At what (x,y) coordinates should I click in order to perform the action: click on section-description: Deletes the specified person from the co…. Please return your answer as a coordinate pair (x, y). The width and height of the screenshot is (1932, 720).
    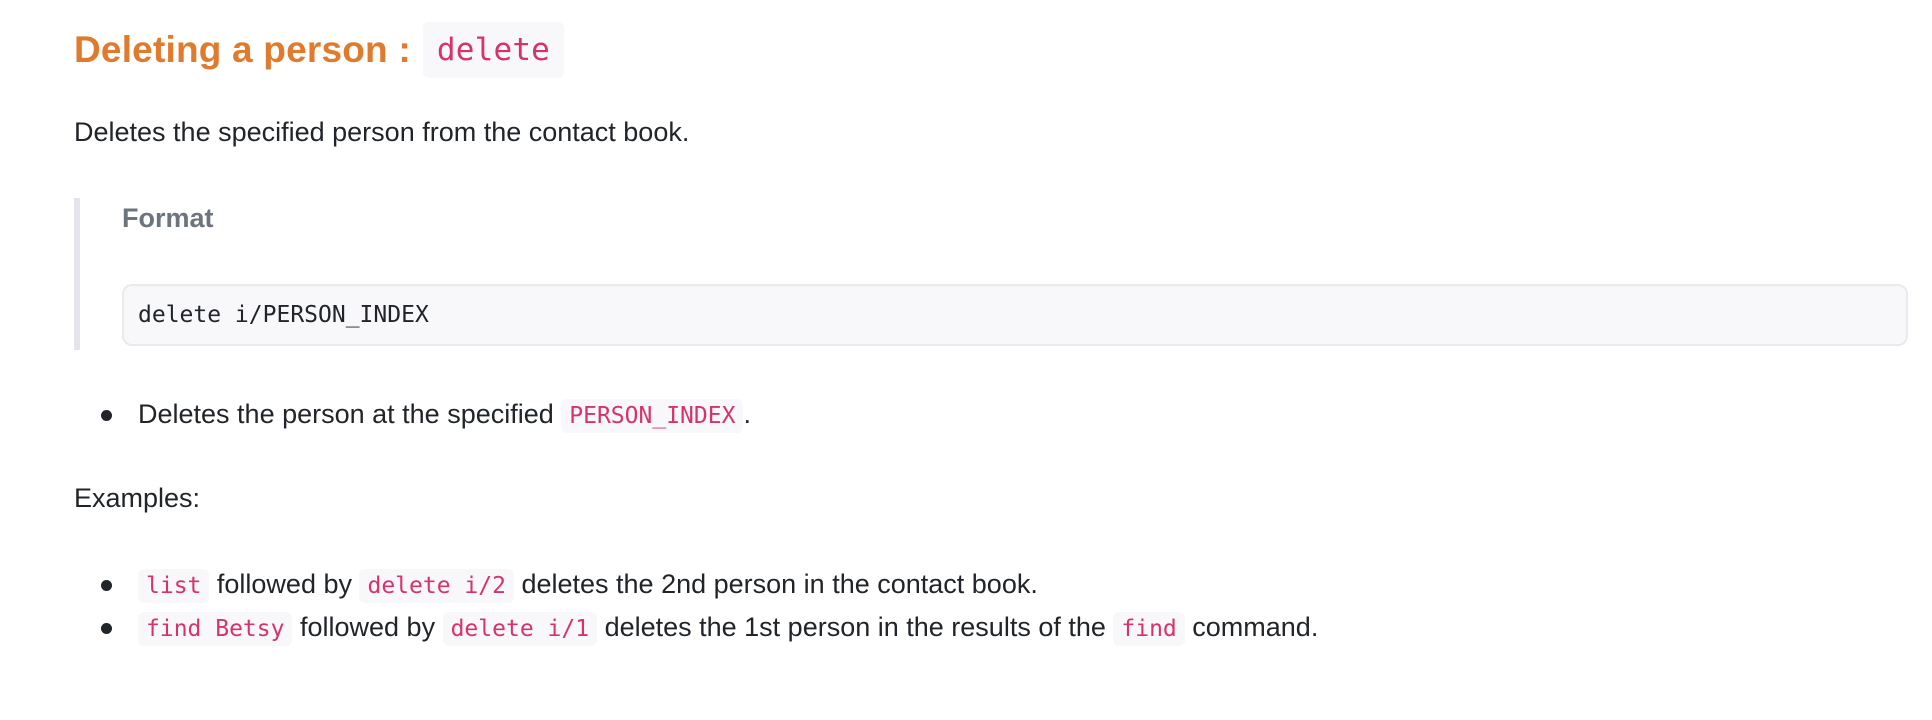
    Looking at the image, I should click on (382, 132).